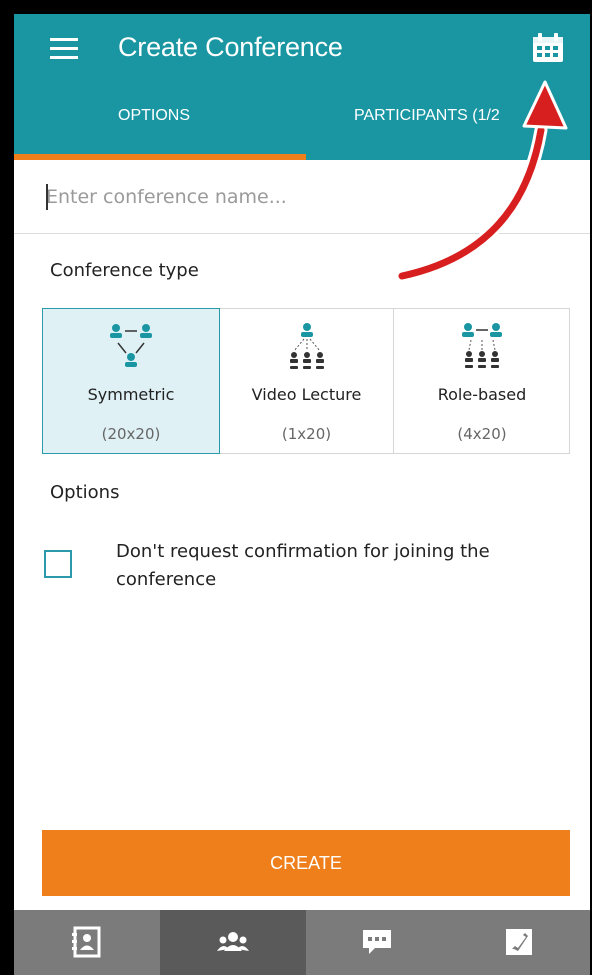 The width and height of the screenshot is (592, 975). I want to click on video-lecture-icon, so click(306, 346).